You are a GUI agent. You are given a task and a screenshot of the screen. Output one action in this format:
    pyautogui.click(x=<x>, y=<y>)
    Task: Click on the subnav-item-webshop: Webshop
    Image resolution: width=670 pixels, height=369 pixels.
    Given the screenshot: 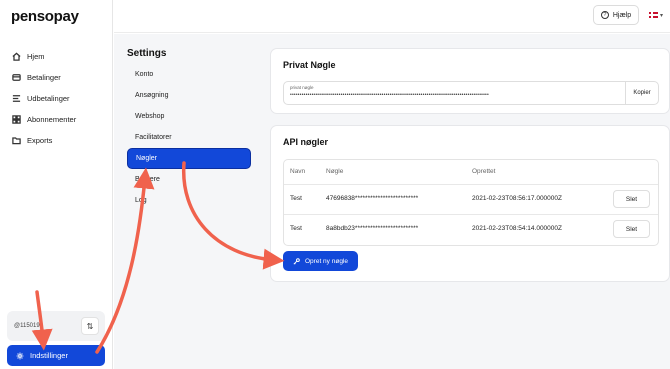 What is the action you would take?
    pyautogui.click(x=189, y=116)
    